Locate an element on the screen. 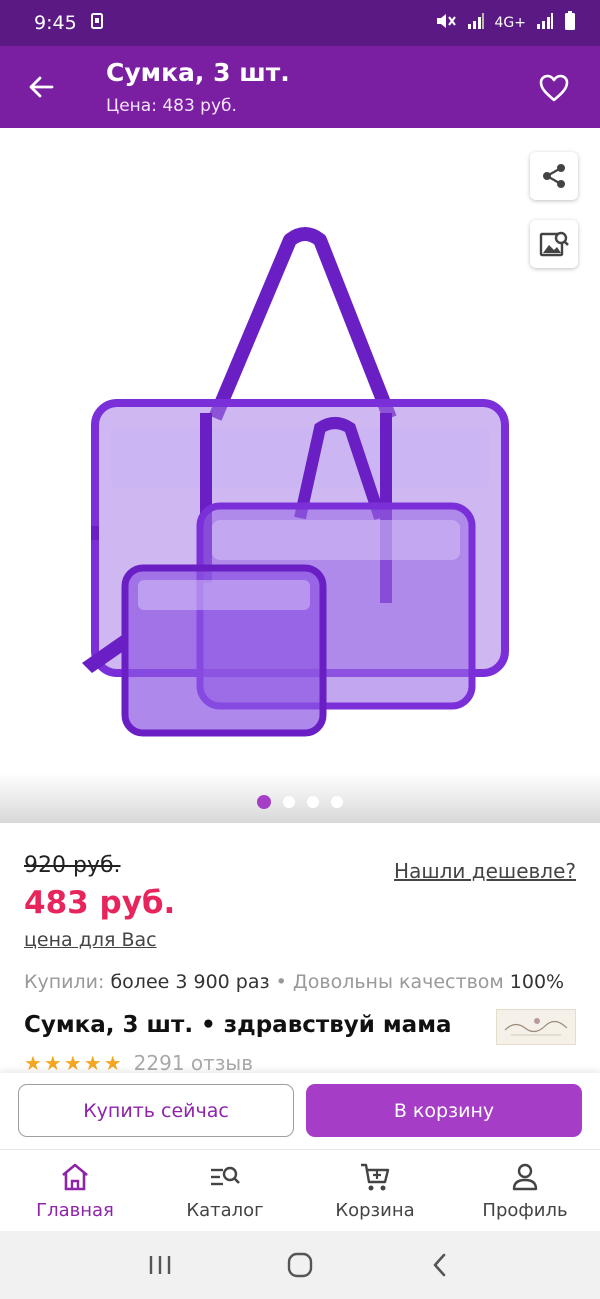 The width and height of the screenshot is (600, 1299). gallery-pagination is located at coordinates (300, 802).